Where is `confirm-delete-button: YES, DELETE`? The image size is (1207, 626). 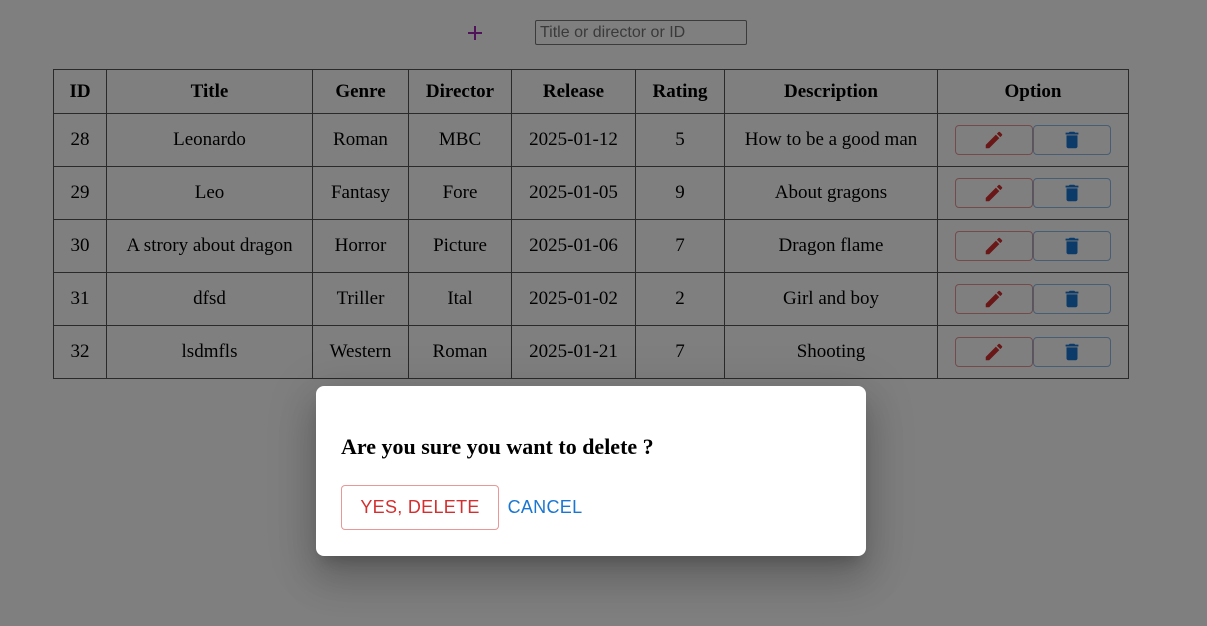 confirm-delete-button: YES, DELETE is located at coordinates (420, 507).